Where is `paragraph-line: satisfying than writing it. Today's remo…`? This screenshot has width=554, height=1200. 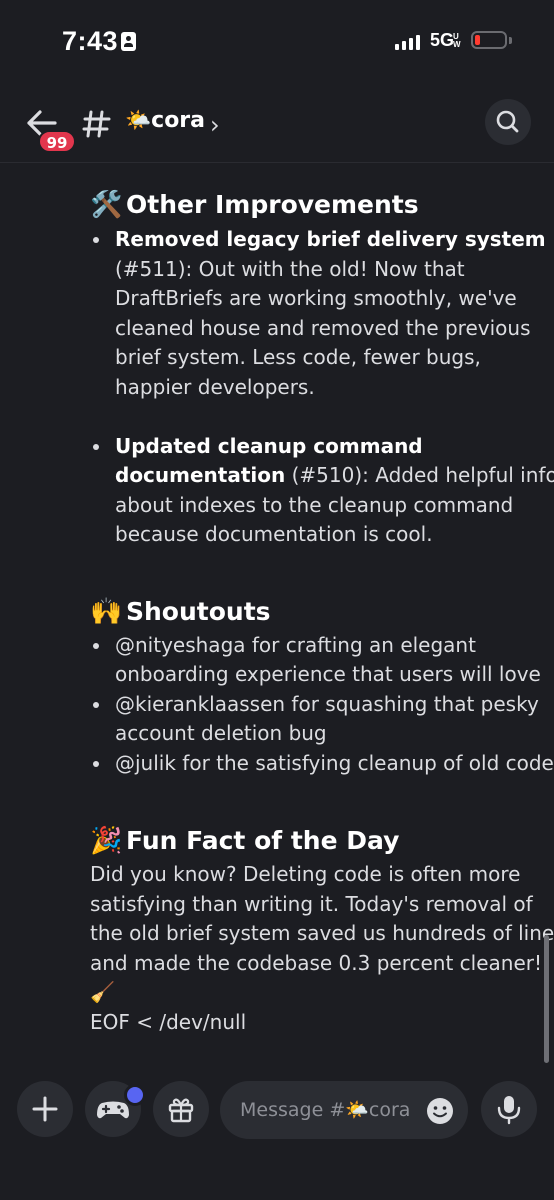
paragraph-line: satisfying than writing it. Today's remo… is located at coordinates (311, 904).